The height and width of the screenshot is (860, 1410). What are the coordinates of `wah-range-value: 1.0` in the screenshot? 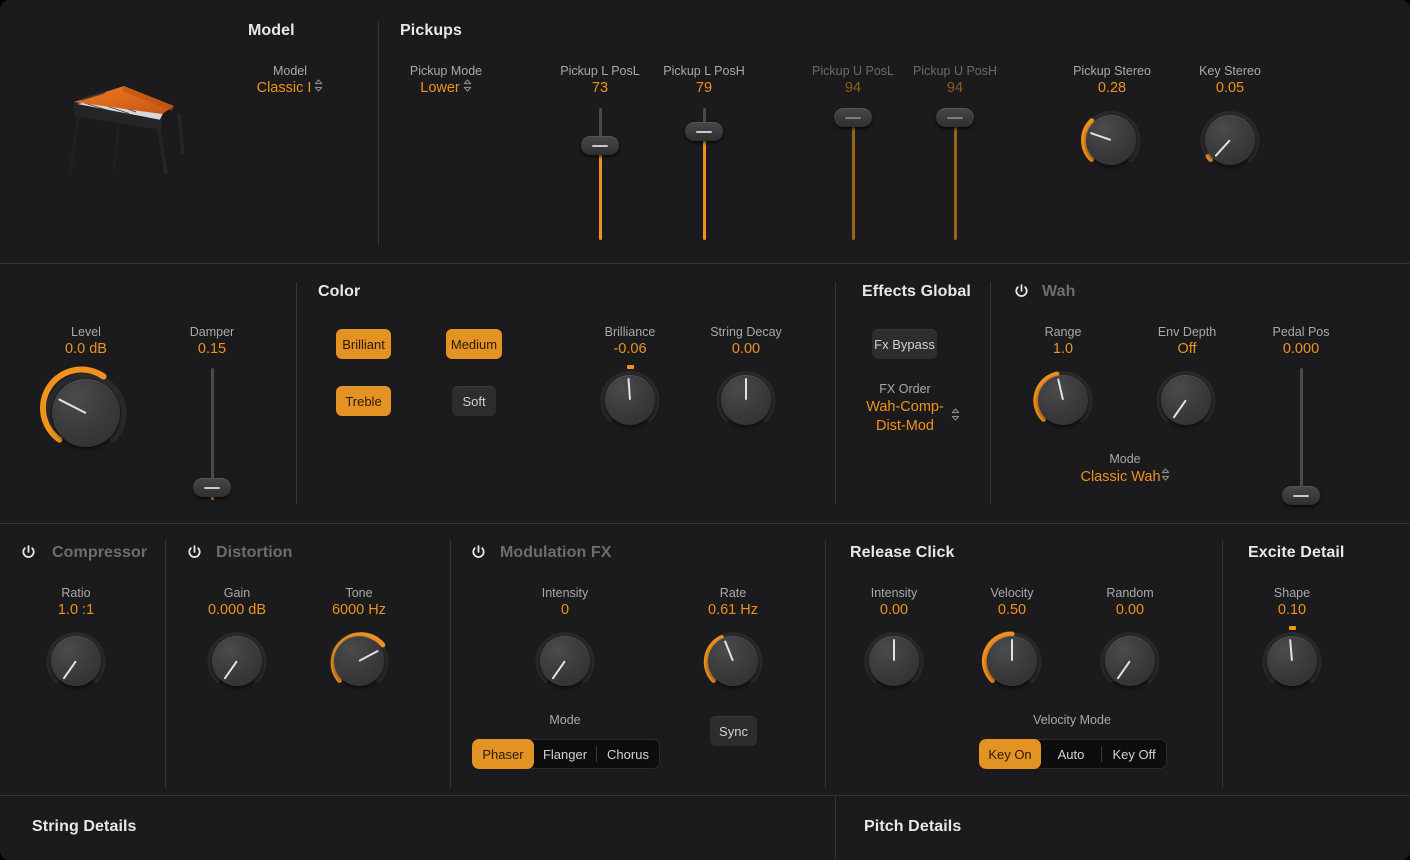 It's located at (1063, 349).